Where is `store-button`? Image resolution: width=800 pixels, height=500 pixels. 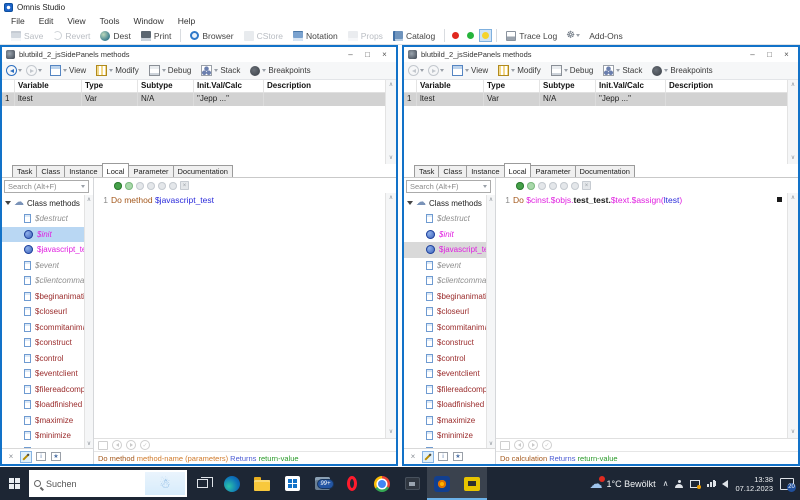 store-button is located at coordinates (292, 483).